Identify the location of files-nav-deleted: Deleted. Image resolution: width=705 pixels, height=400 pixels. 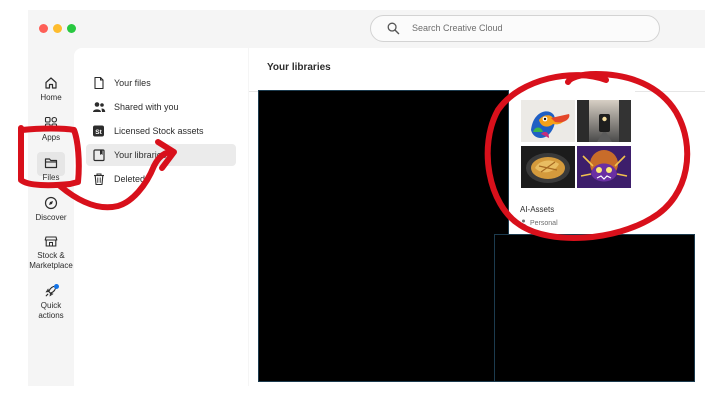
(161, 179).